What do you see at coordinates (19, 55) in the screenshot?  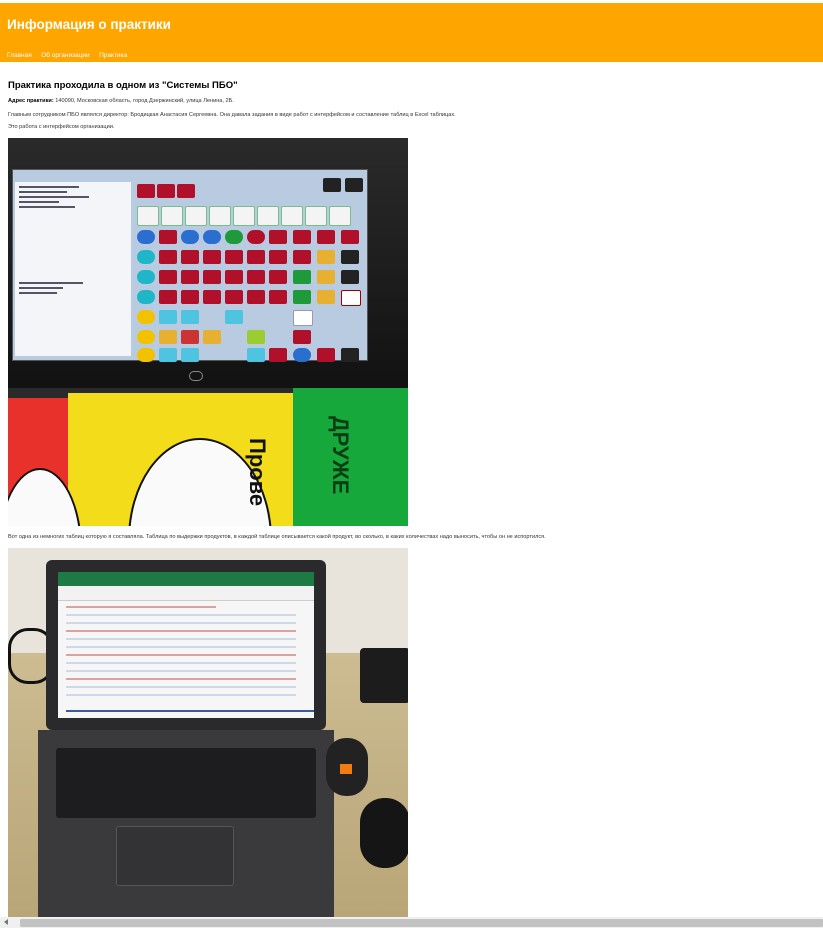 I see `nav-link-home: Главная` at bounding box center [19, 55].